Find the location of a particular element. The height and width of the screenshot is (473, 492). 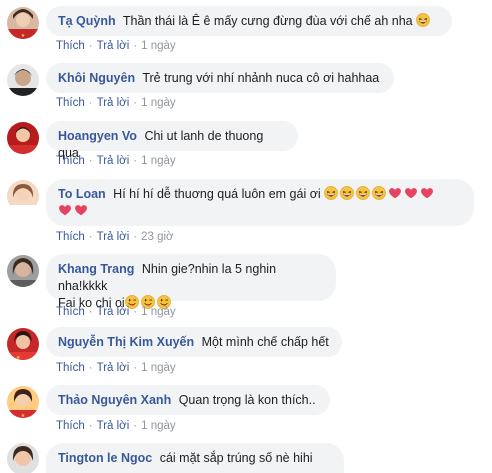

comment-author-link: Khôi Nguyên is located at coordinates (96, 78).